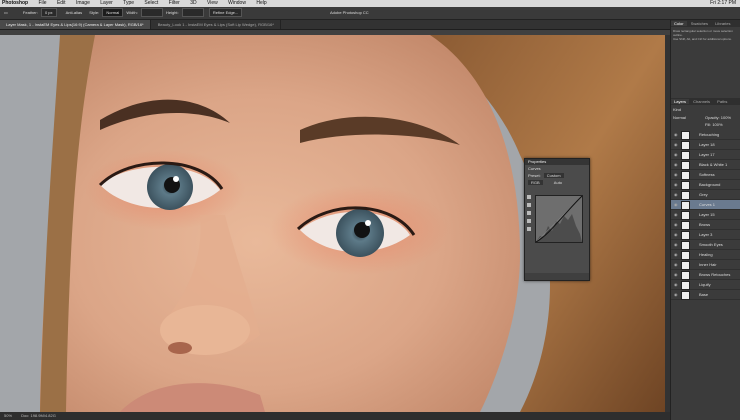 Image resolution: width=740 pixels, height=420 pixels. I want to click on antialias-checkbox: Anti-alias, so click(74, 12).